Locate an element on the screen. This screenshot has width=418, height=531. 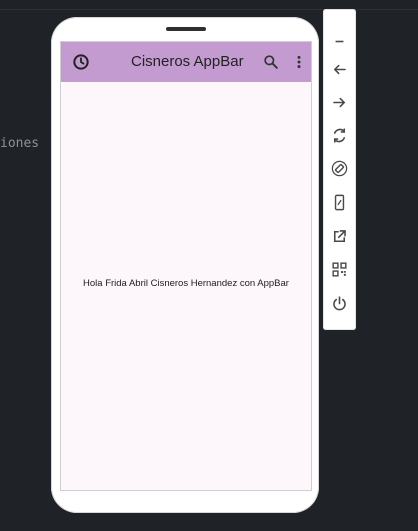
device-speaker is located at coordinates (186, 29).